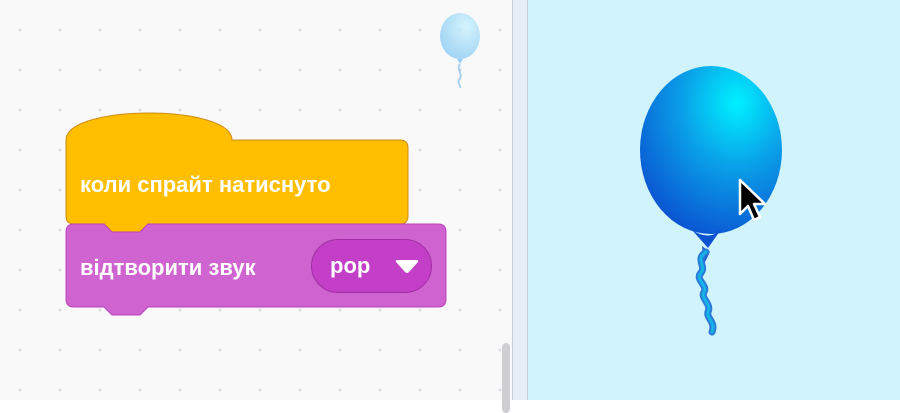 This screenshot has width=900, height=413. I want to click on panel-divider, so click(520, 200).